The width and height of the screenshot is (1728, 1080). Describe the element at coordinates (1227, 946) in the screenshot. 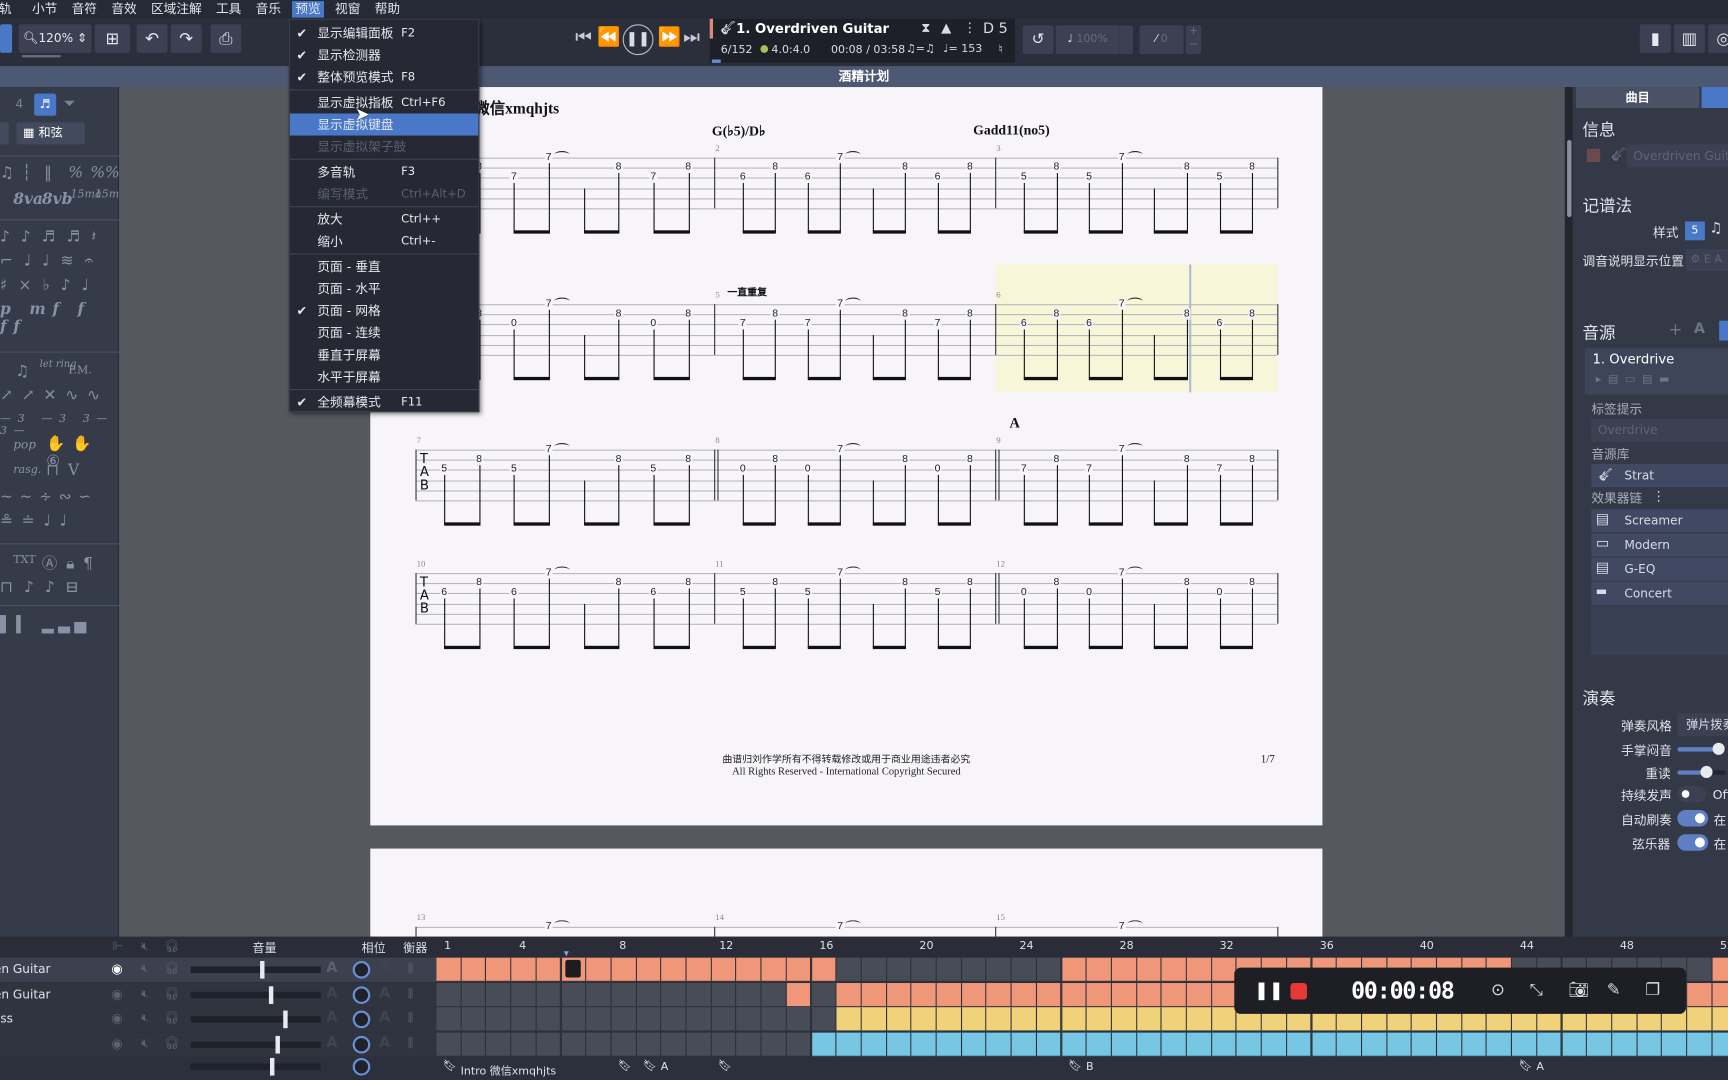

I see `ruler-label: 32` at that location.